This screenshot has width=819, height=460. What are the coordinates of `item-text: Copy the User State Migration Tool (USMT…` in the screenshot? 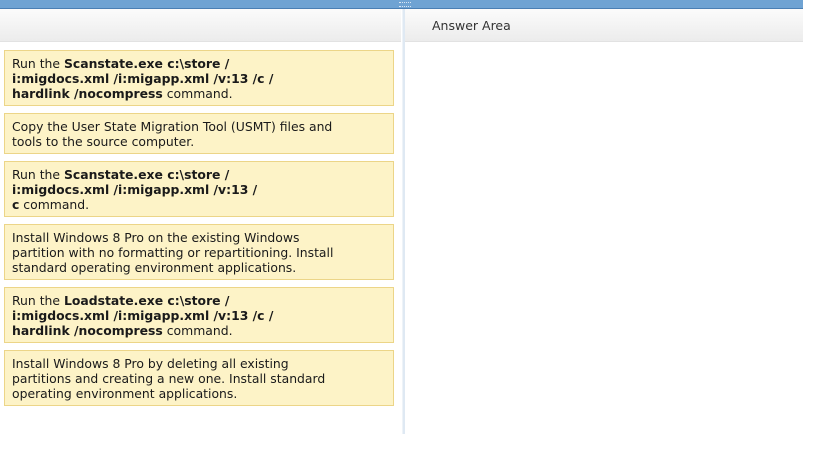 It's located at (172, 126).